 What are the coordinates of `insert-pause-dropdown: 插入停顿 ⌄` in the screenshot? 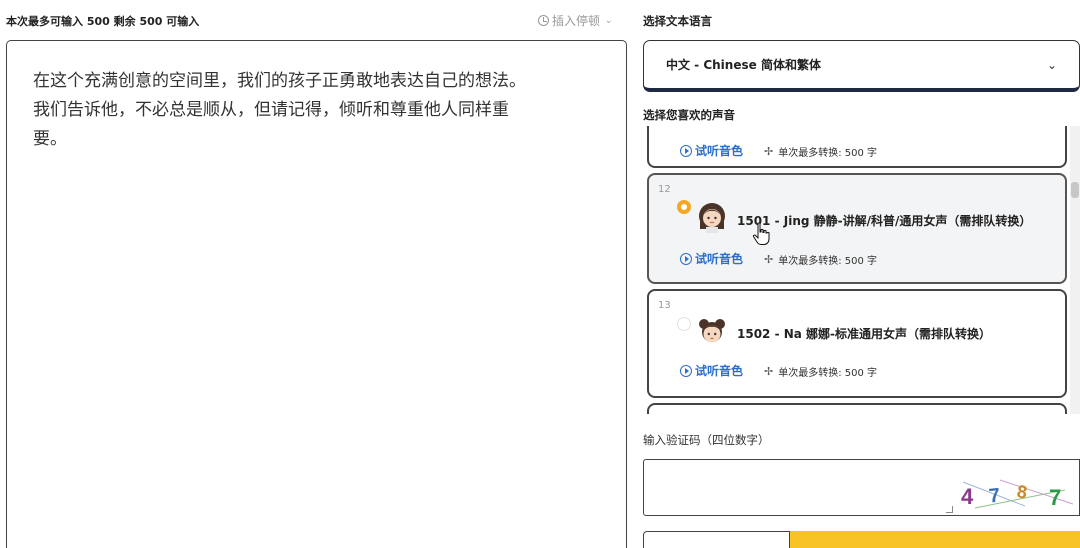 It's located at (575, 20).